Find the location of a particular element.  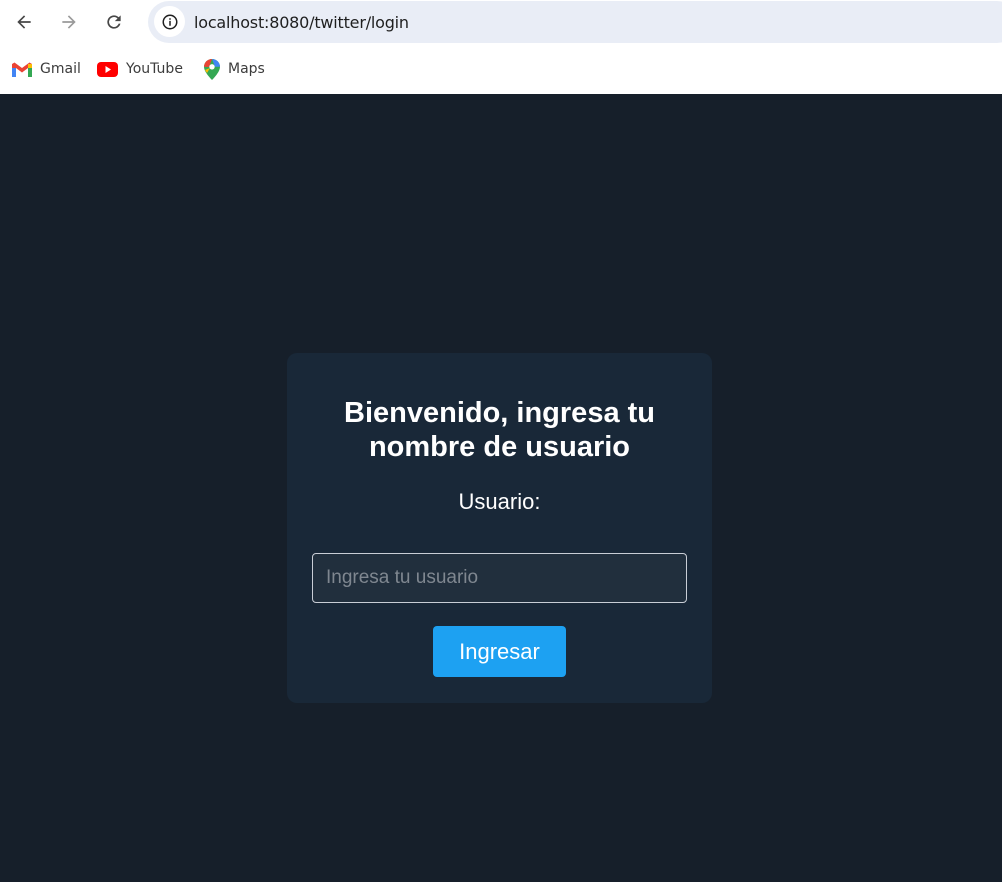

arrow-right-icon is located at coordinates (69, 22).